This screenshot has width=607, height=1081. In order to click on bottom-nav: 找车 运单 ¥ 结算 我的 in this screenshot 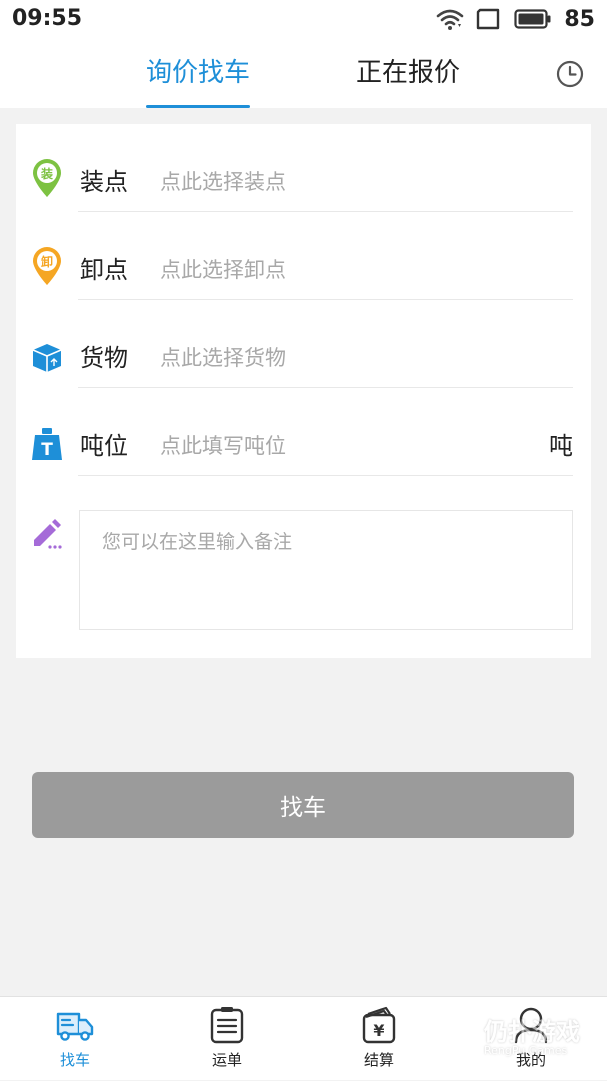, I will do `click(303, 1038)`.